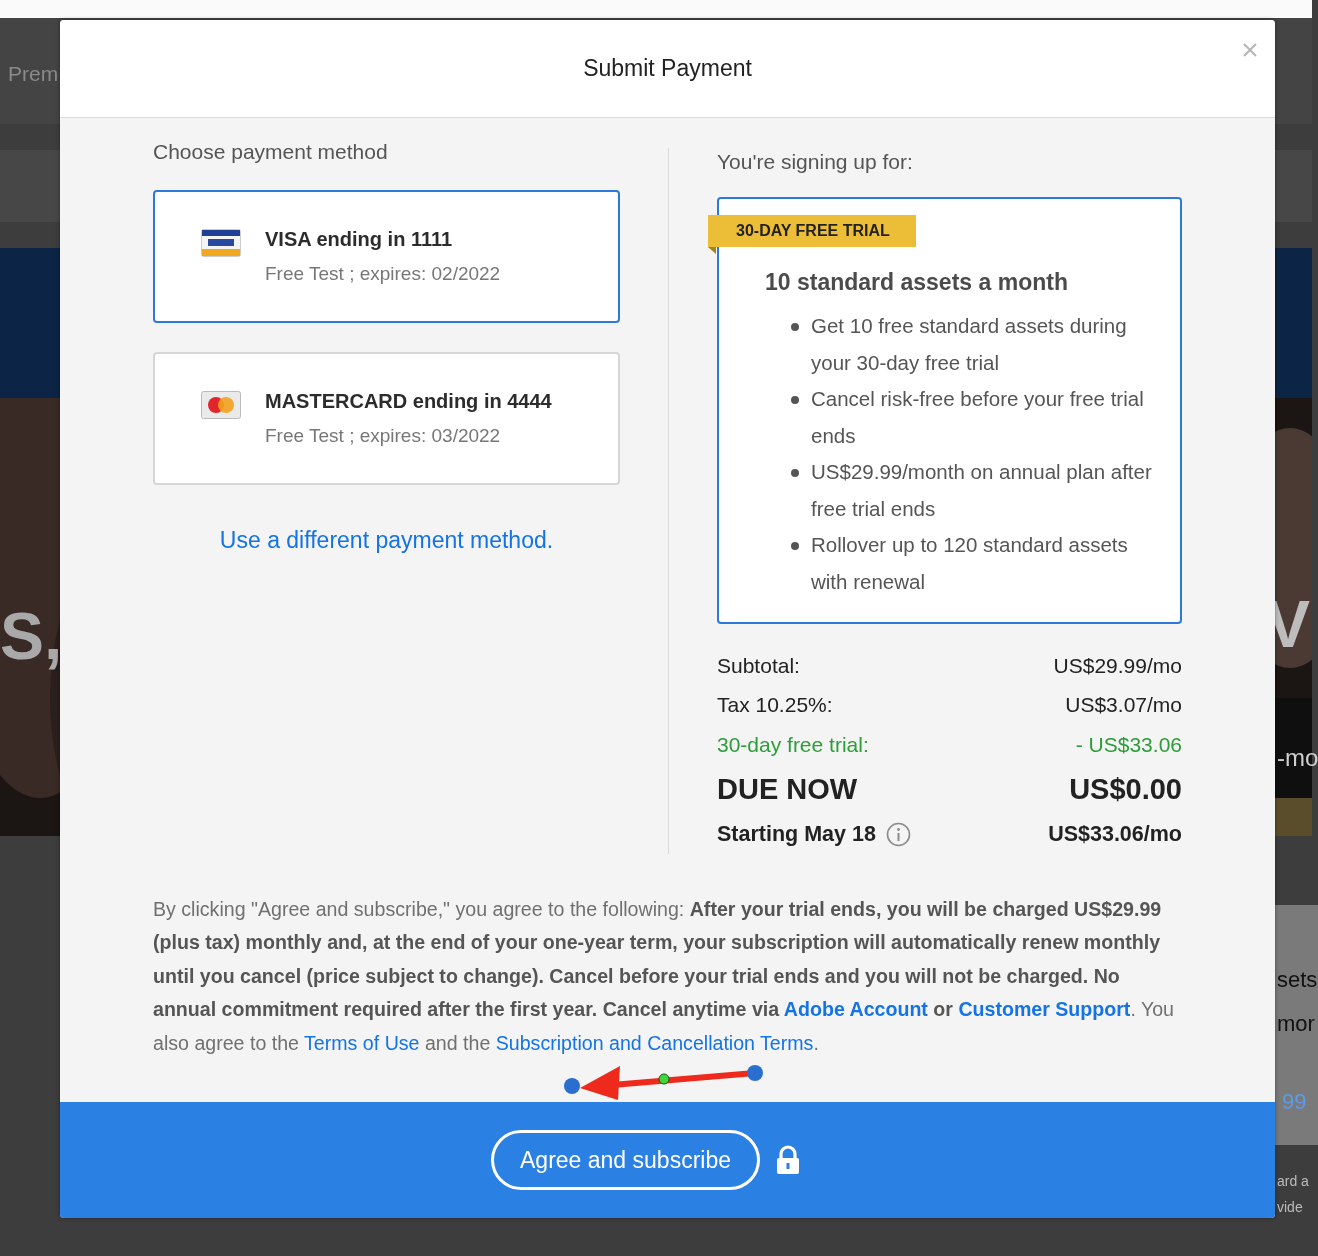 Image resolution: width=1318 pixels, height=1256 pixels. What do you see at coordinates (712, 250) in the screenshot?
I see `badge-fold` at bounding box center [712, 250].